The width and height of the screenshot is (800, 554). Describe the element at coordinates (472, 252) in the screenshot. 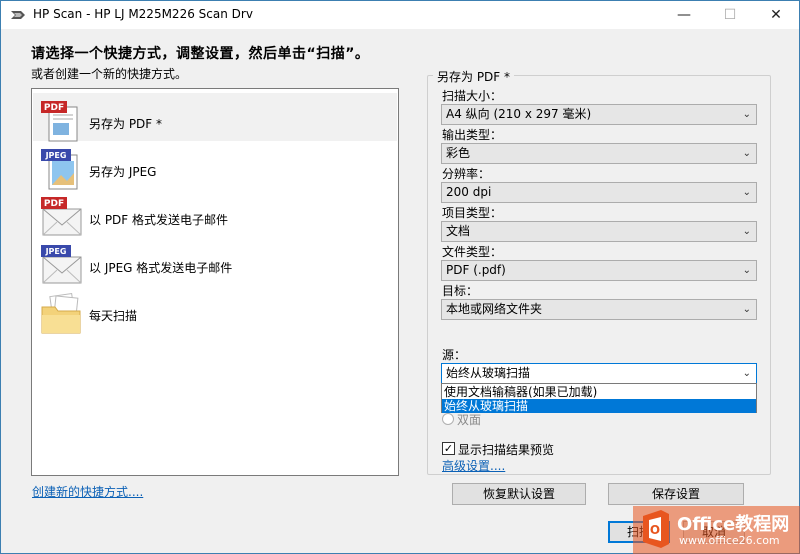

I see `file-type-label: 文件类型：` at that location.